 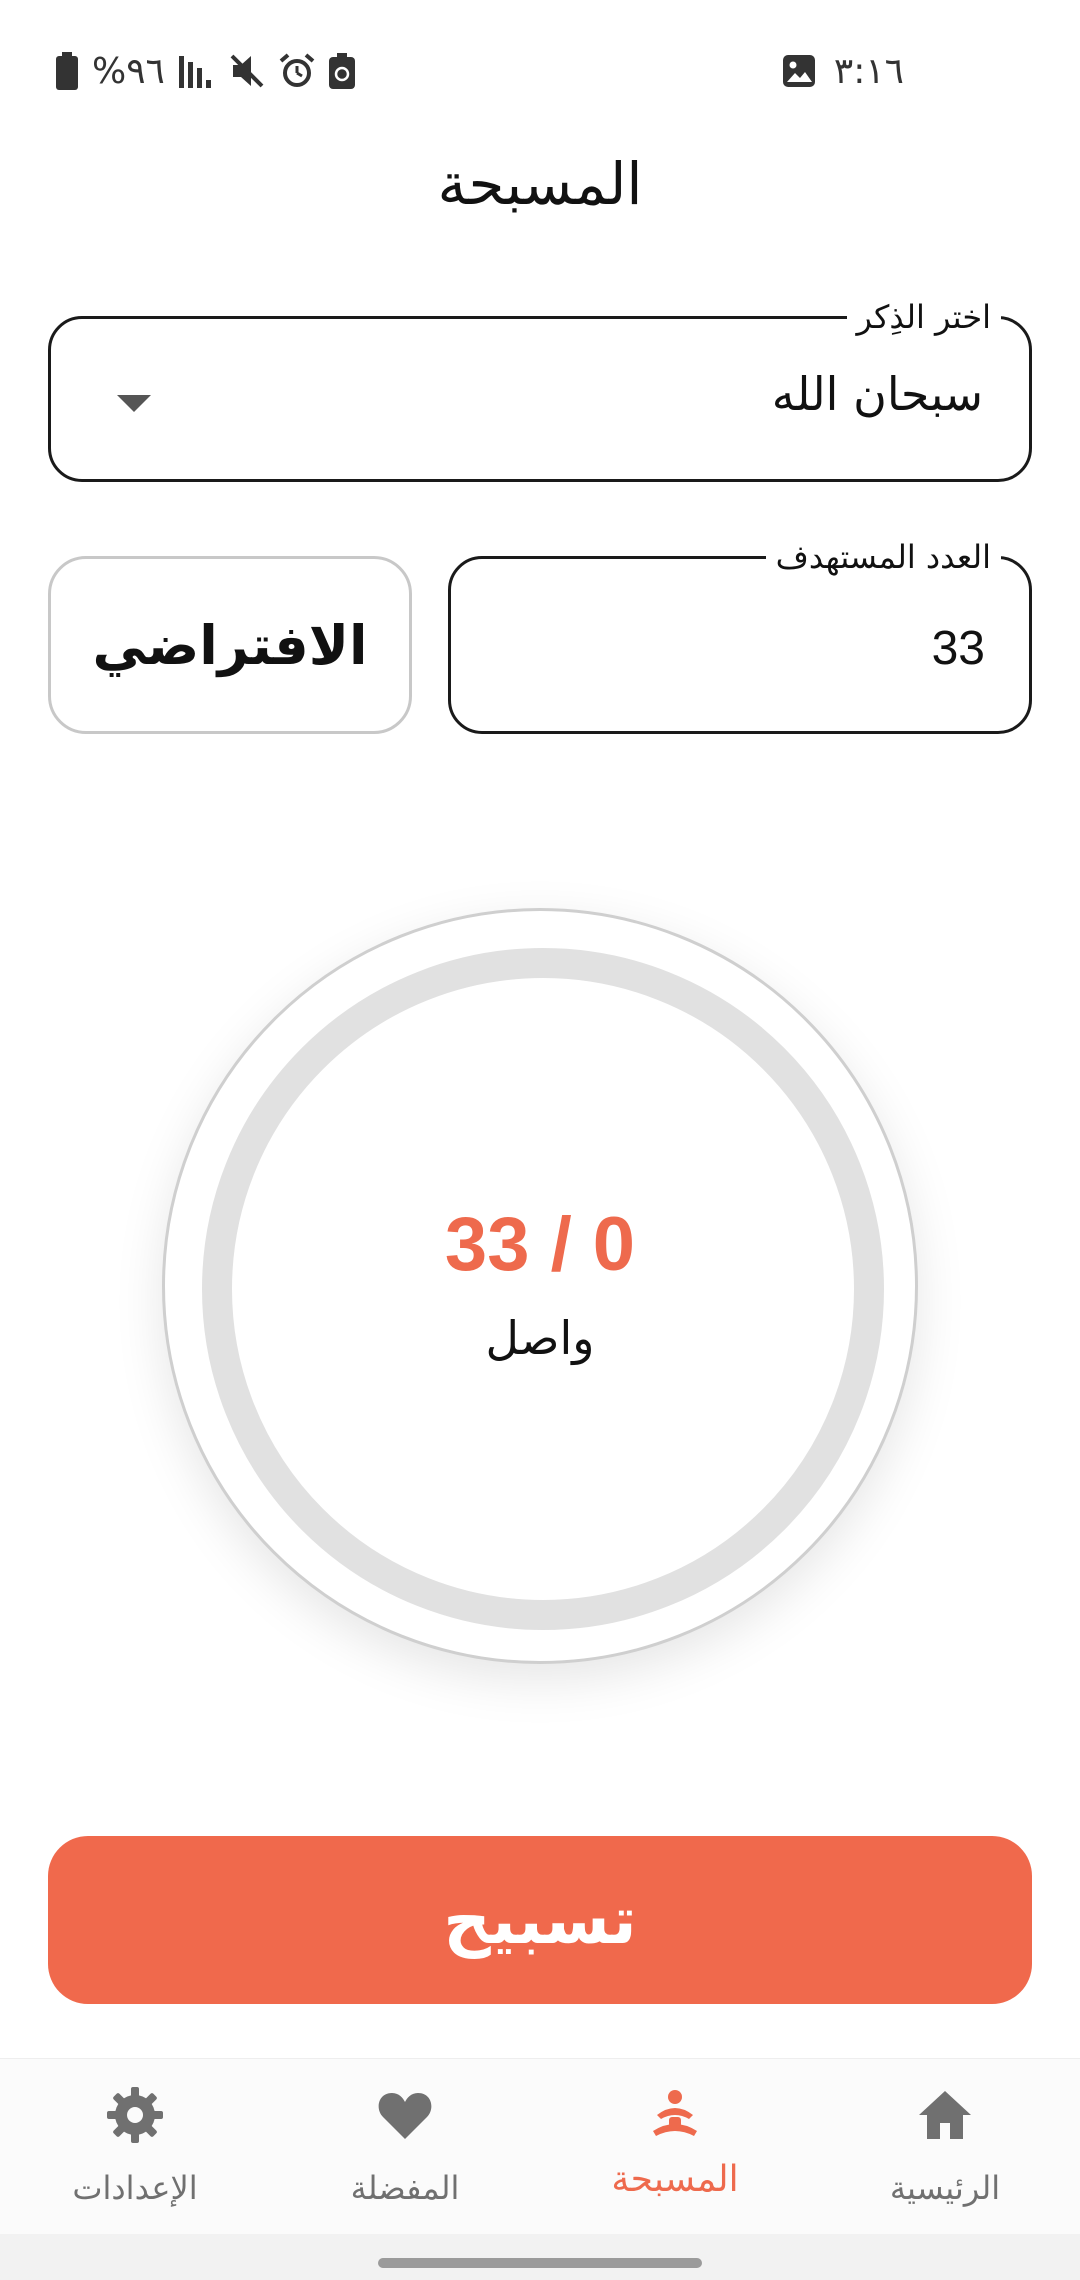 What do you see at coordinates (405, 2116) in the screenshot?
I see `heart-icon` at bounding box center [405, 2116].